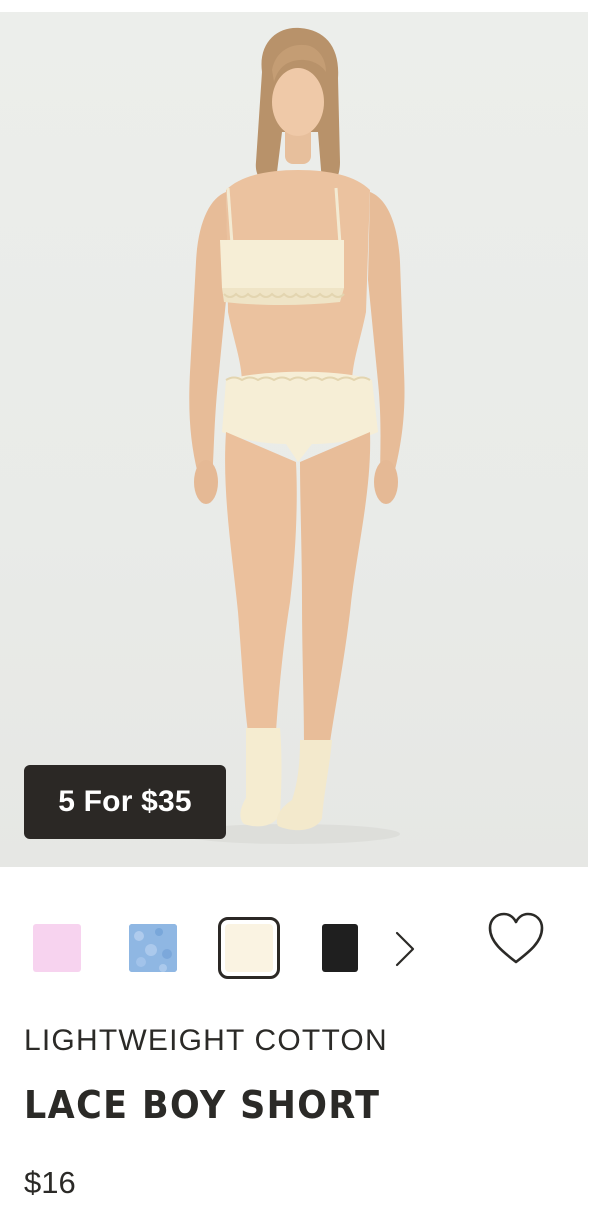 Image resolution: width=605 pixels, height=1209 pixels. Describe the element at coordinates (340, 948) in the screenshot. I see `swatch-black` at that location.